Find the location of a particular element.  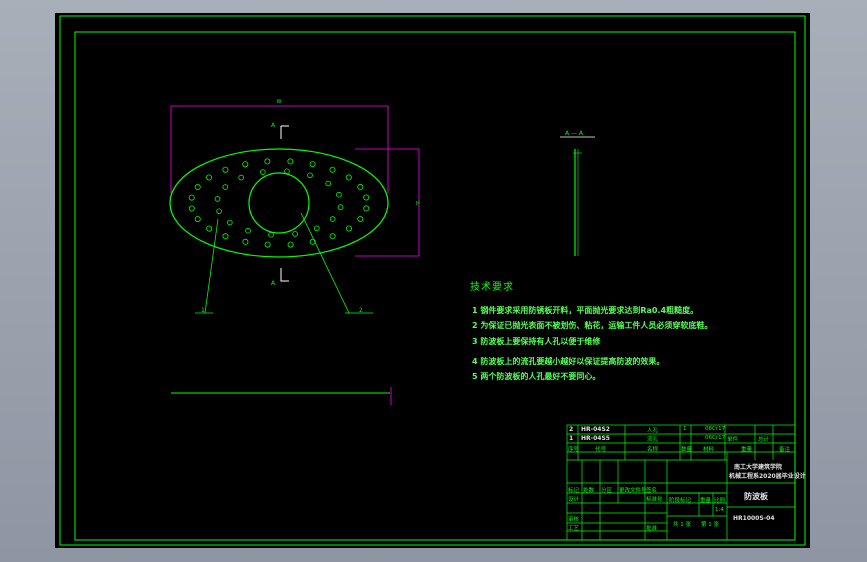

tb-scale: 比例 is located at coordinates (720, 501).